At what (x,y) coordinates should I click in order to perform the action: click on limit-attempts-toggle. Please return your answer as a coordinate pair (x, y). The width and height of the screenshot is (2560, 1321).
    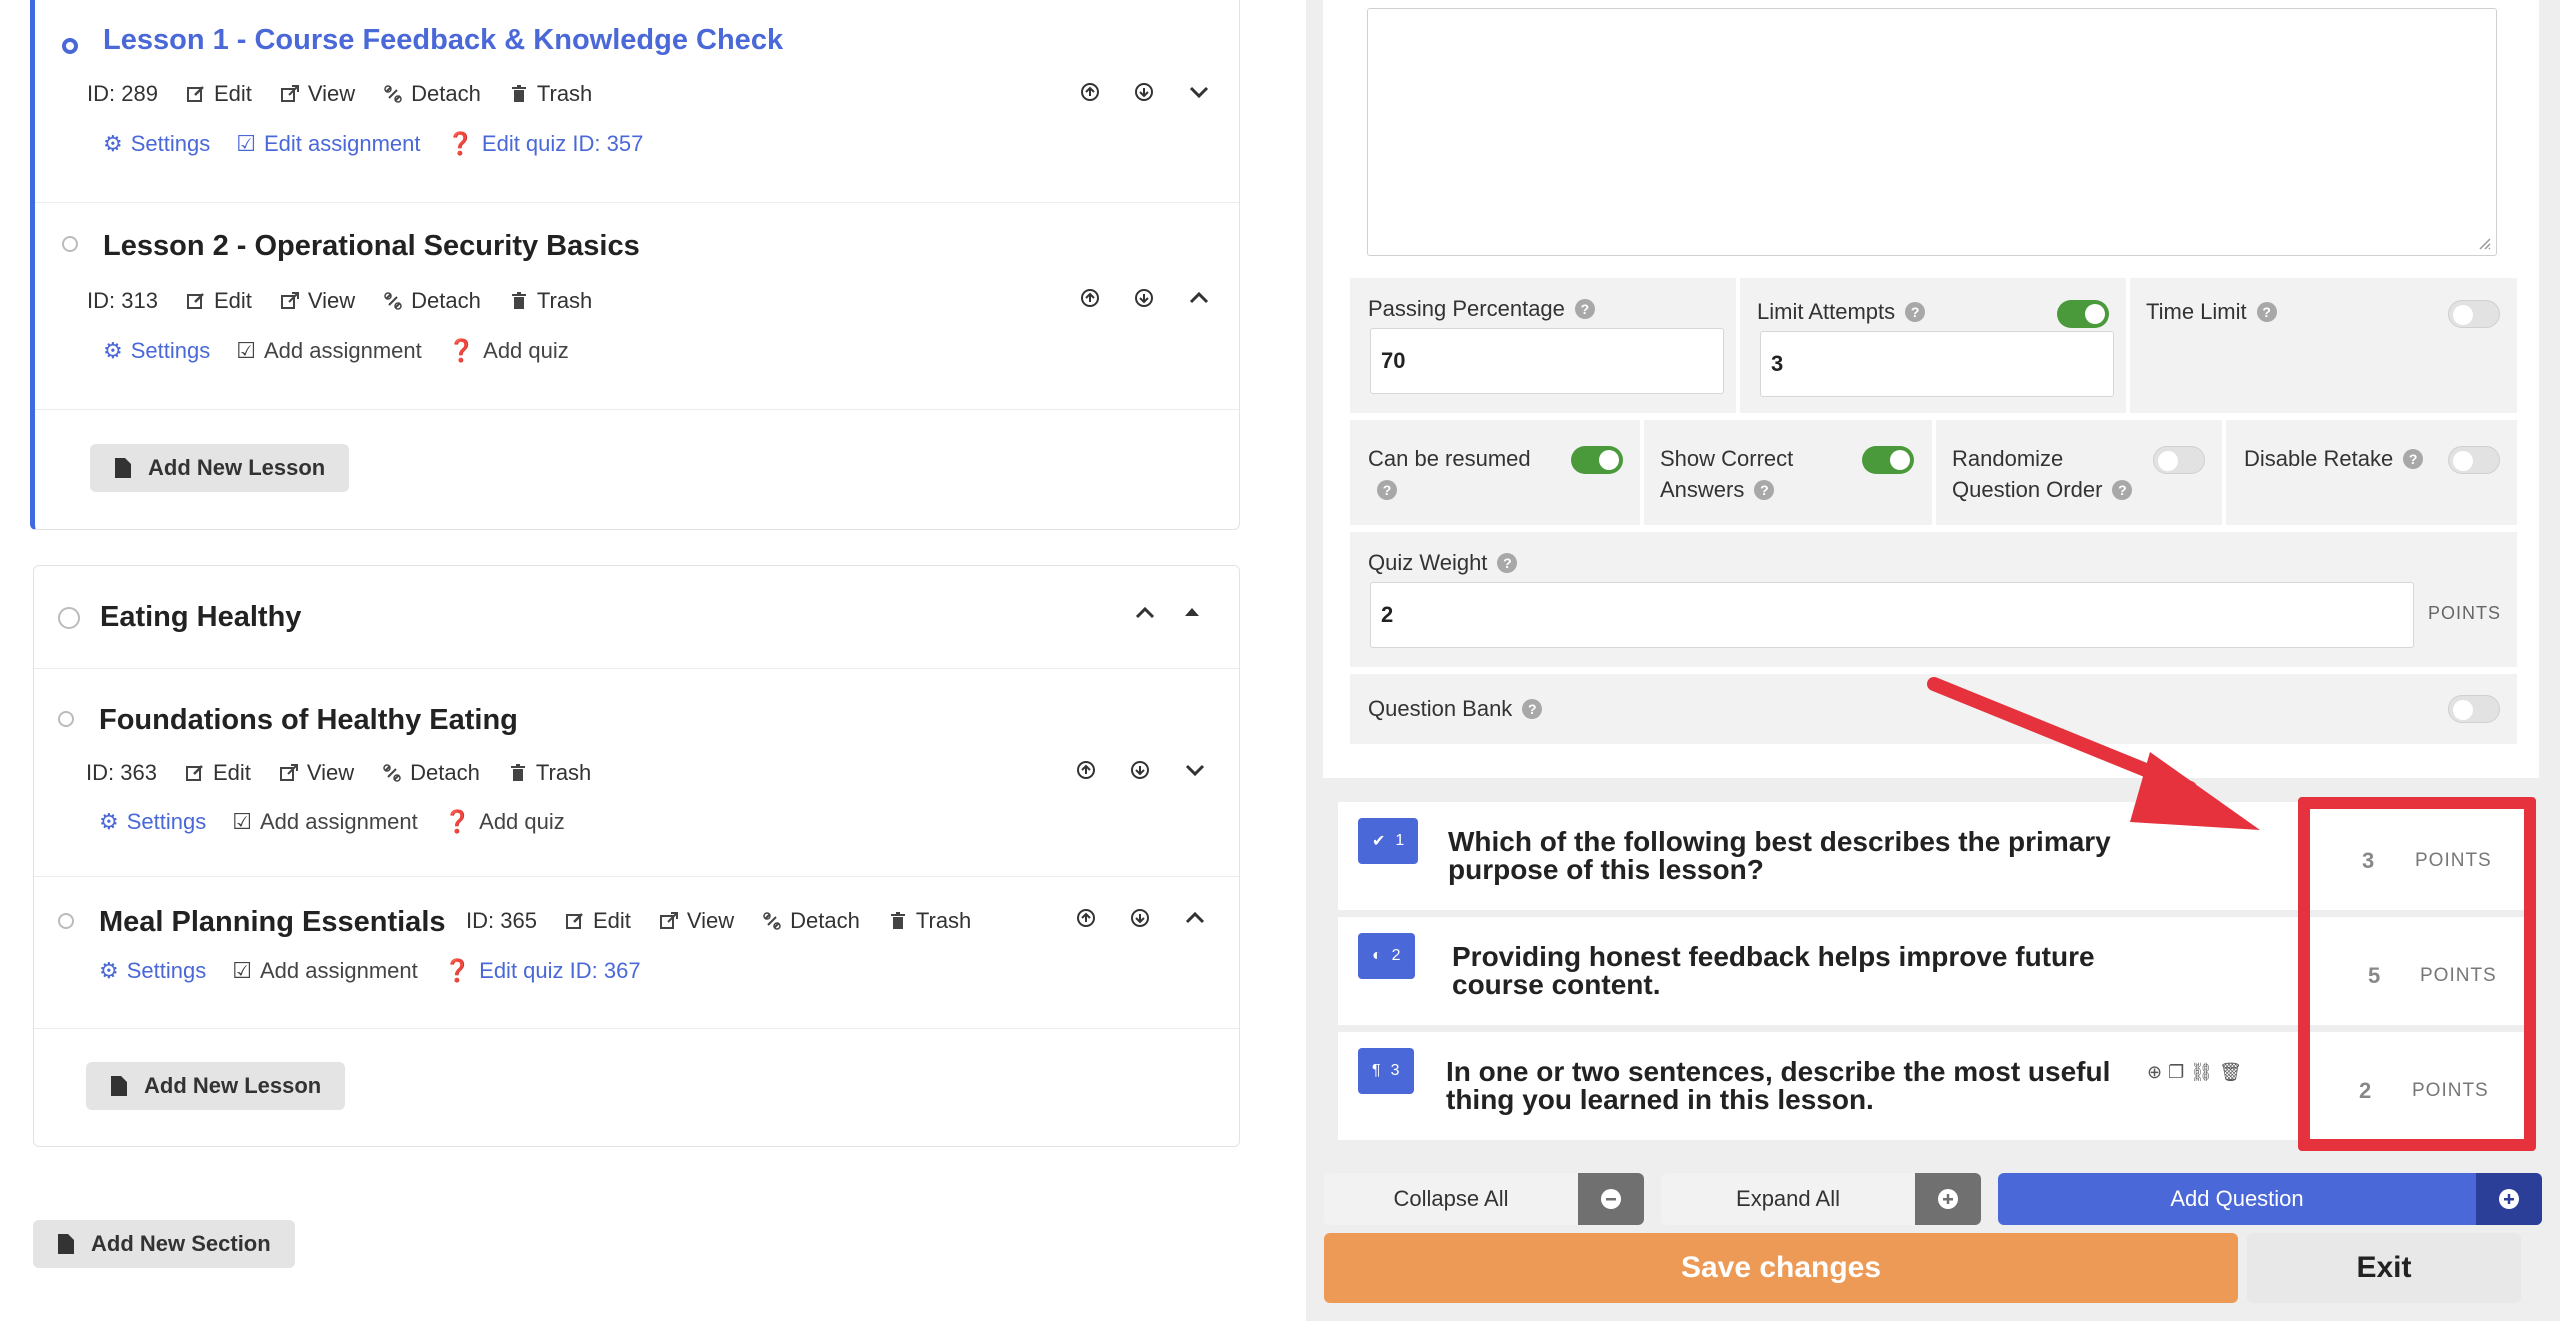
    Looking at the image, I should click on (2083, 314).